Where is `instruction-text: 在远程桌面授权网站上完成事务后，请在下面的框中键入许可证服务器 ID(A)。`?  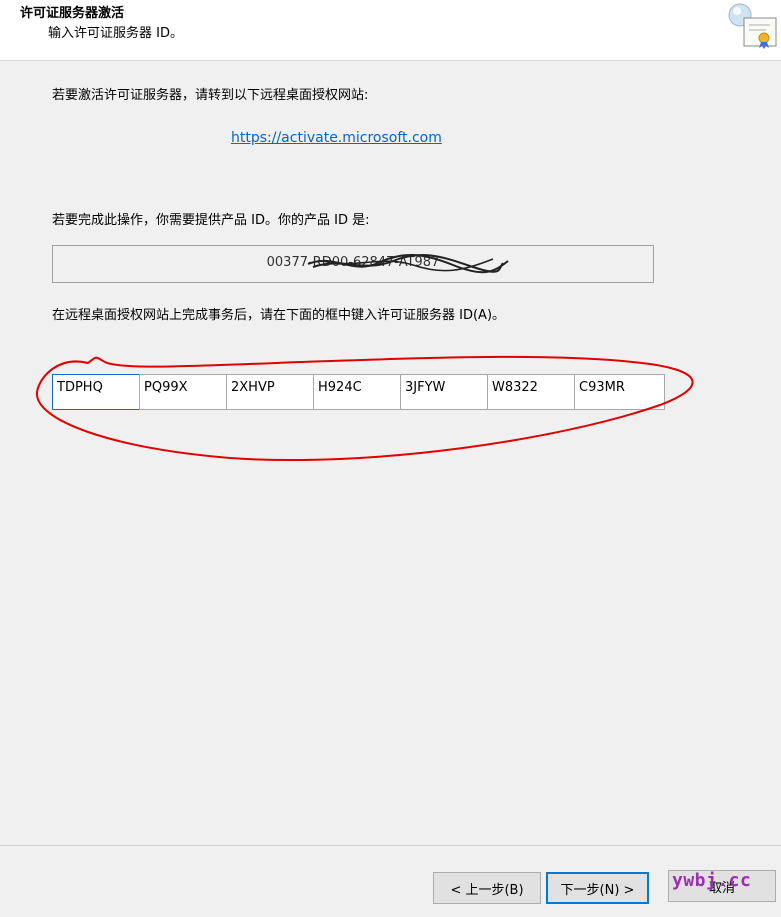
instruction-text: 在远程桌面授权网站上完成事务后，请在下面的框中键入许可证服务器 ID(A)。 is located at coordinates (279, 315).